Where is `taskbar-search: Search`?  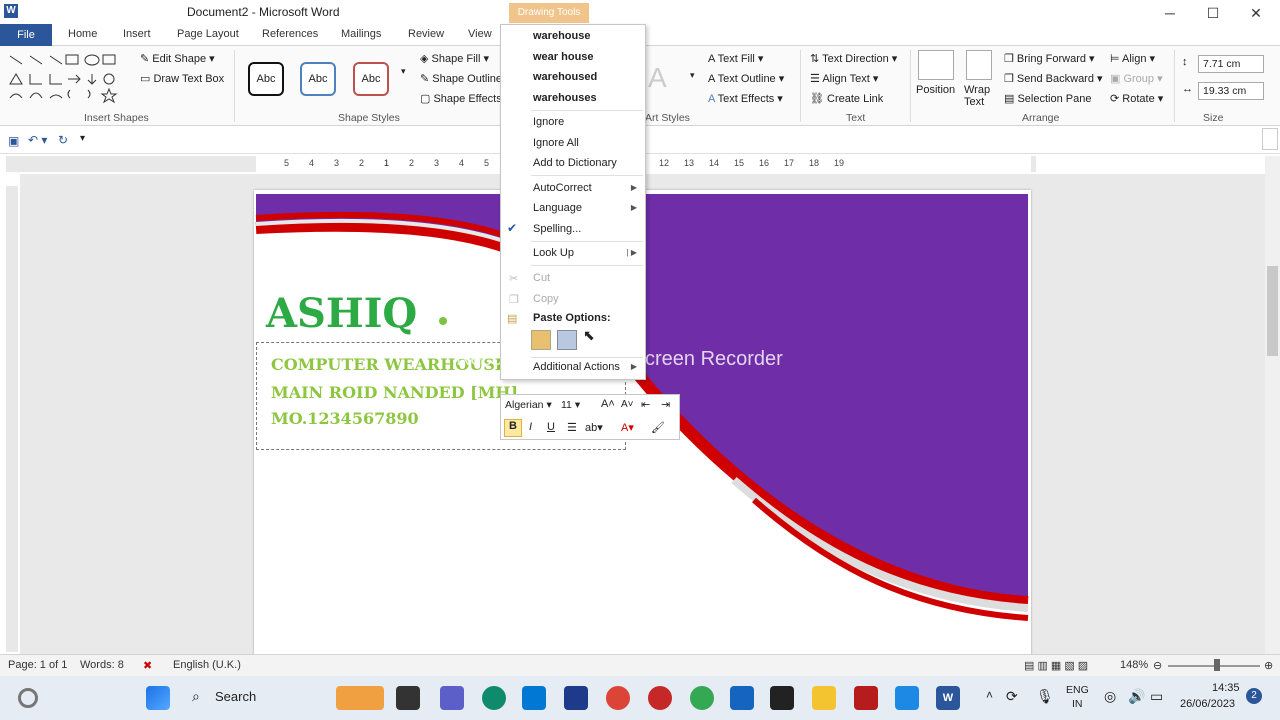 taskbar-search: Search is located at coordinates (280, 701).